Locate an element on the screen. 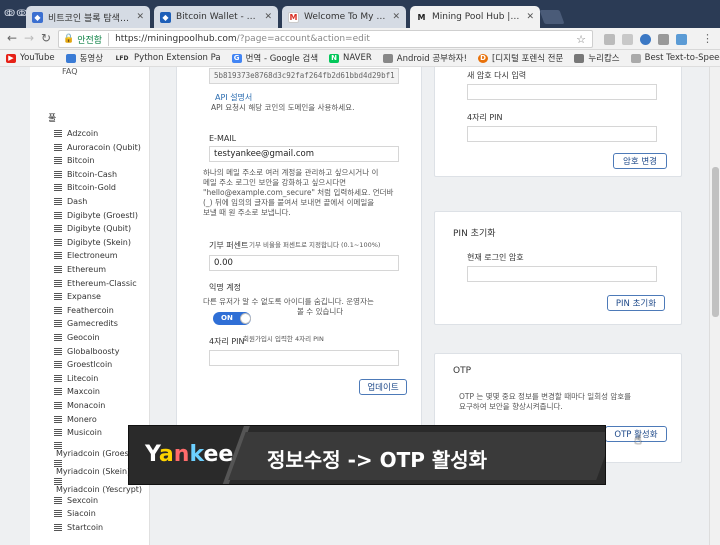 The width and height of the screenshot is (720, 545). scrollbar-thumb is located at coordinates (715, 242).